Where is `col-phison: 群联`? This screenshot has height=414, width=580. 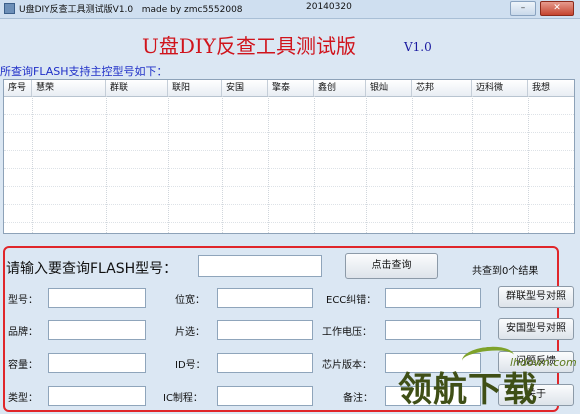 col-phison: 群联 is located at coordinates (137, 88).